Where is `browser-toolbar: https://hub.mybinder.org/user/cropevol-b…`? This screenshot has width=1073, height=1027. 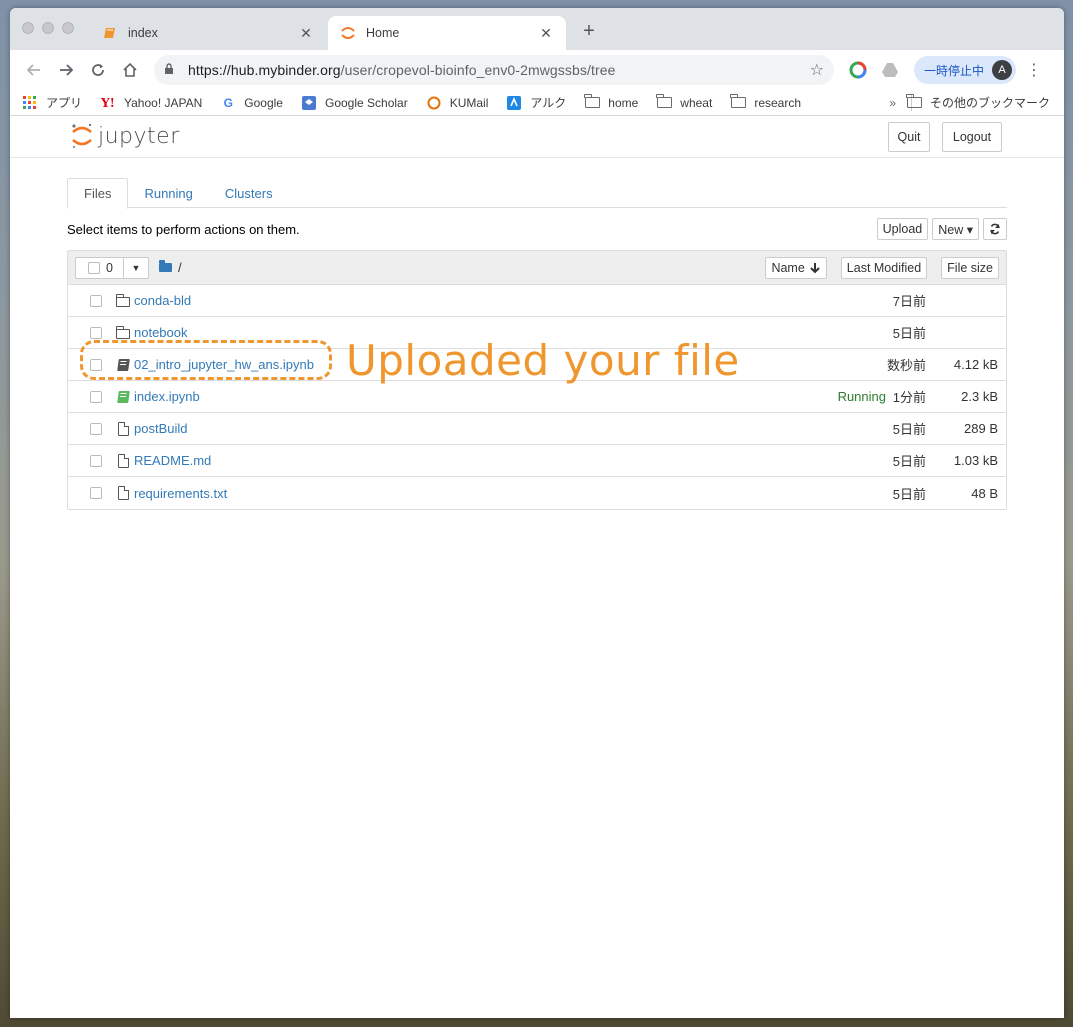
browser-toolbar: https://hub.mybinder.org/user/cropevol-b… is located at coordinates (537, 70).